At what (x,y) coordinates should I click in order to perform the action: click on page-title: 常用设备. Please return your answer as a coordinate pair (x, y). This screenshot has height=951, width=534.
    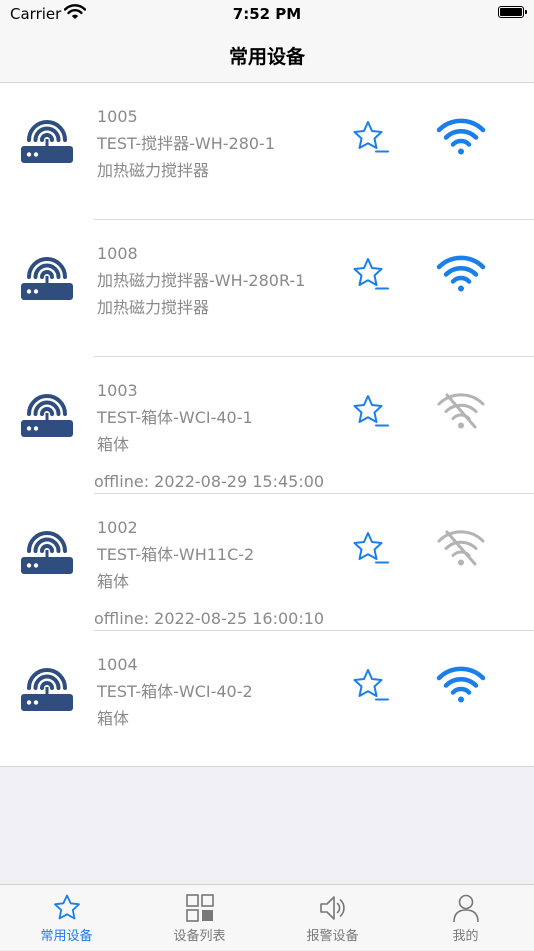
    Looking at the image, I should click on (266, 57).